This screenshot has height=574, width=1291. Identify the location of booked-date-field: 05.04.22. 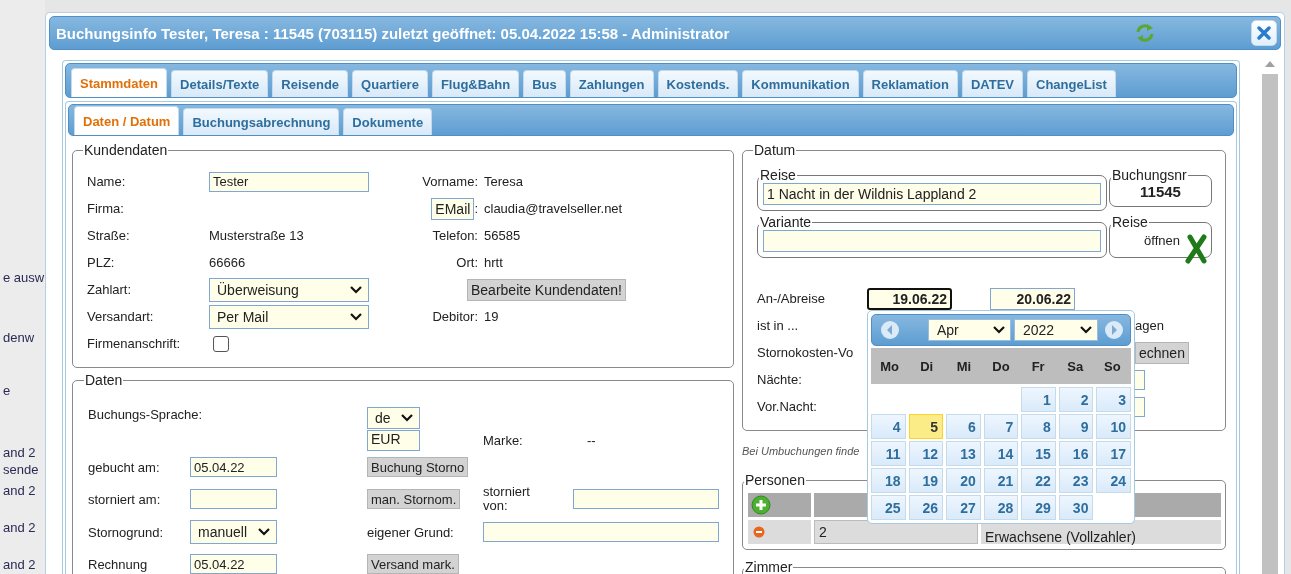
(233, 467).